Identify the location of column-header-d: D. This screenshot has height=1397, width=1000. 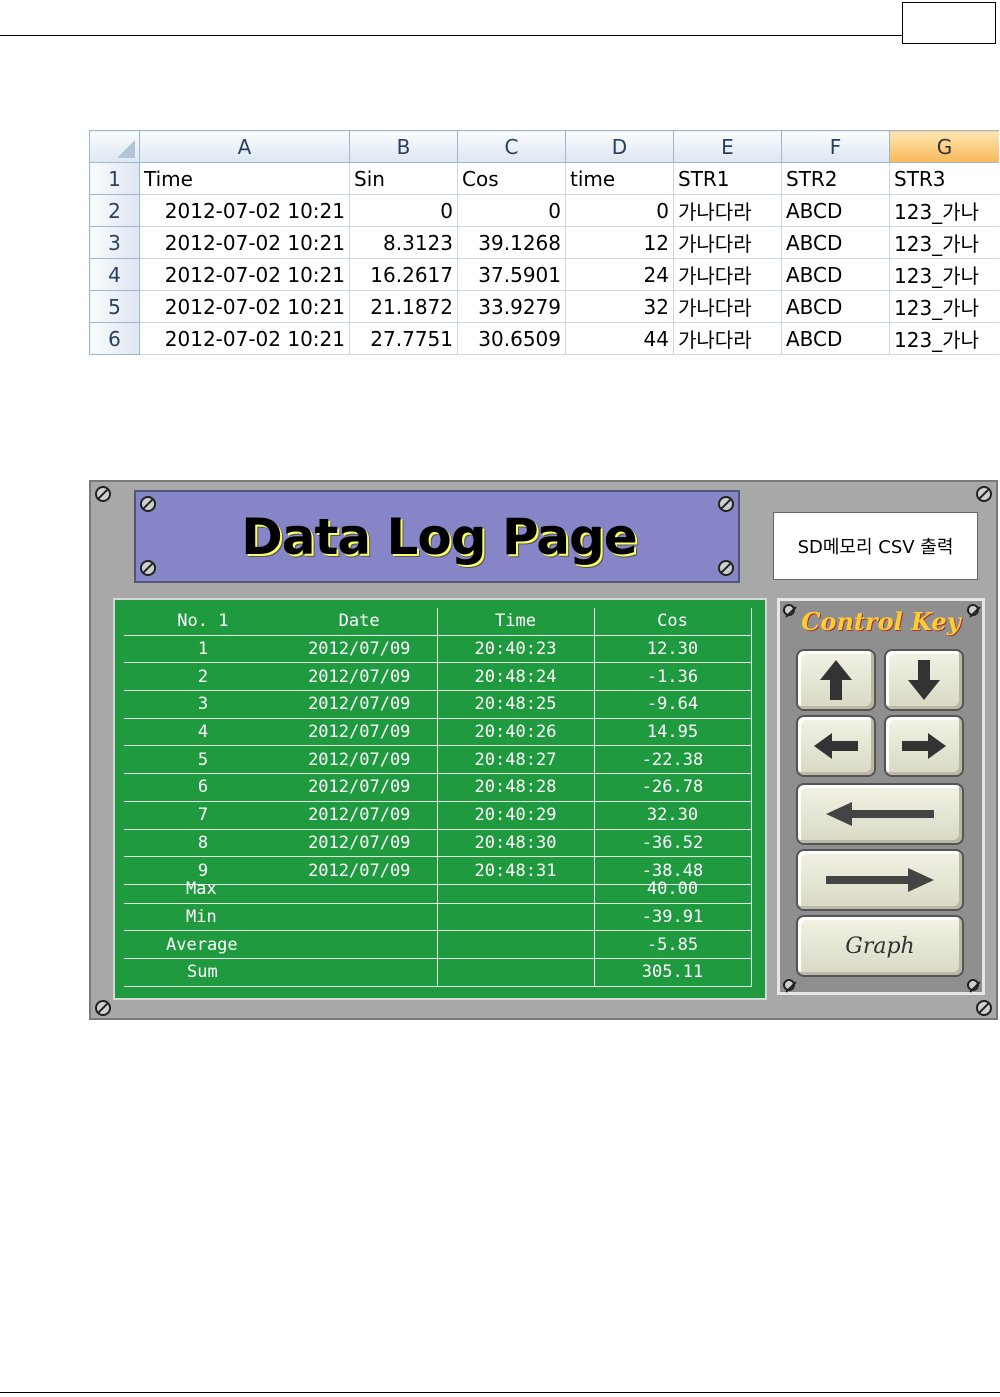
(619, 146).